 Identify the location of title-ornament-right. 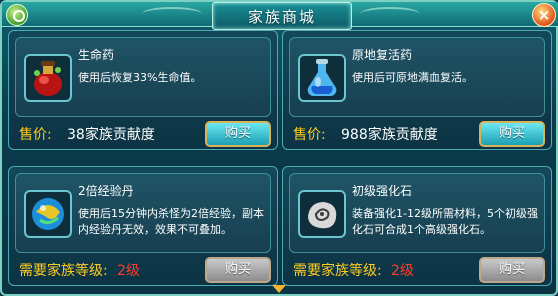
(390, 14).